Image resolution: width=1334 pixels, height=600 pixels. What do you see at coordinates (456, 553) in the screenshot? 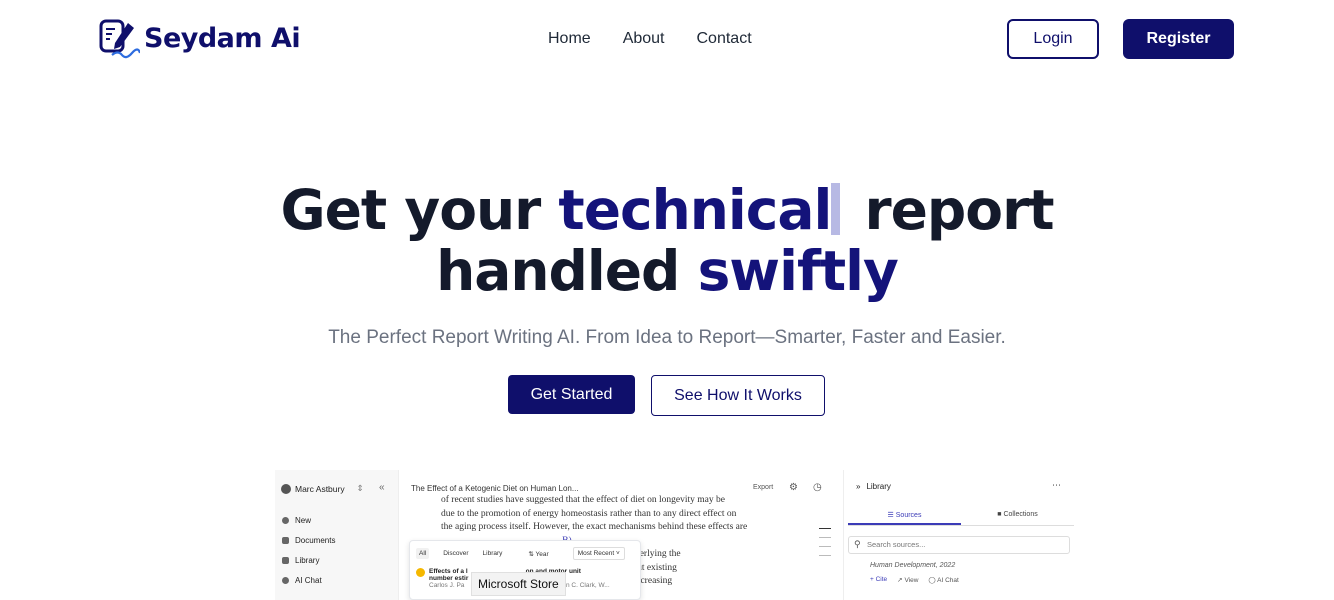
I see `preview-popup-tab: Discover` at bounding box center [456, 553].